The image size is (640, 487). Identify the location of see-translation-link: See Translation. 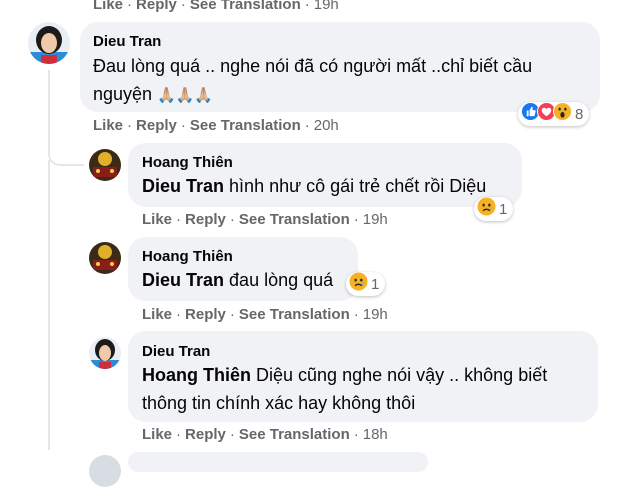
(294, 434).